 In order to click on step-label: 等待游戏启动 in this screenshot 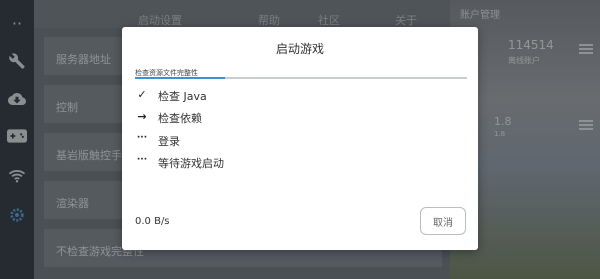, I will do `click(191, 163)`.